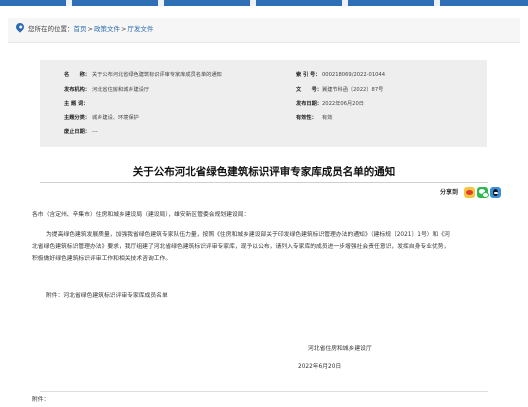 Image resolution: width=528 pixels, height=407 pixels. What do you see at coordinates (343, 104) in the screenshot?
I see `info-date-value: 2022年06月20日` at bounding box center [343, 104].